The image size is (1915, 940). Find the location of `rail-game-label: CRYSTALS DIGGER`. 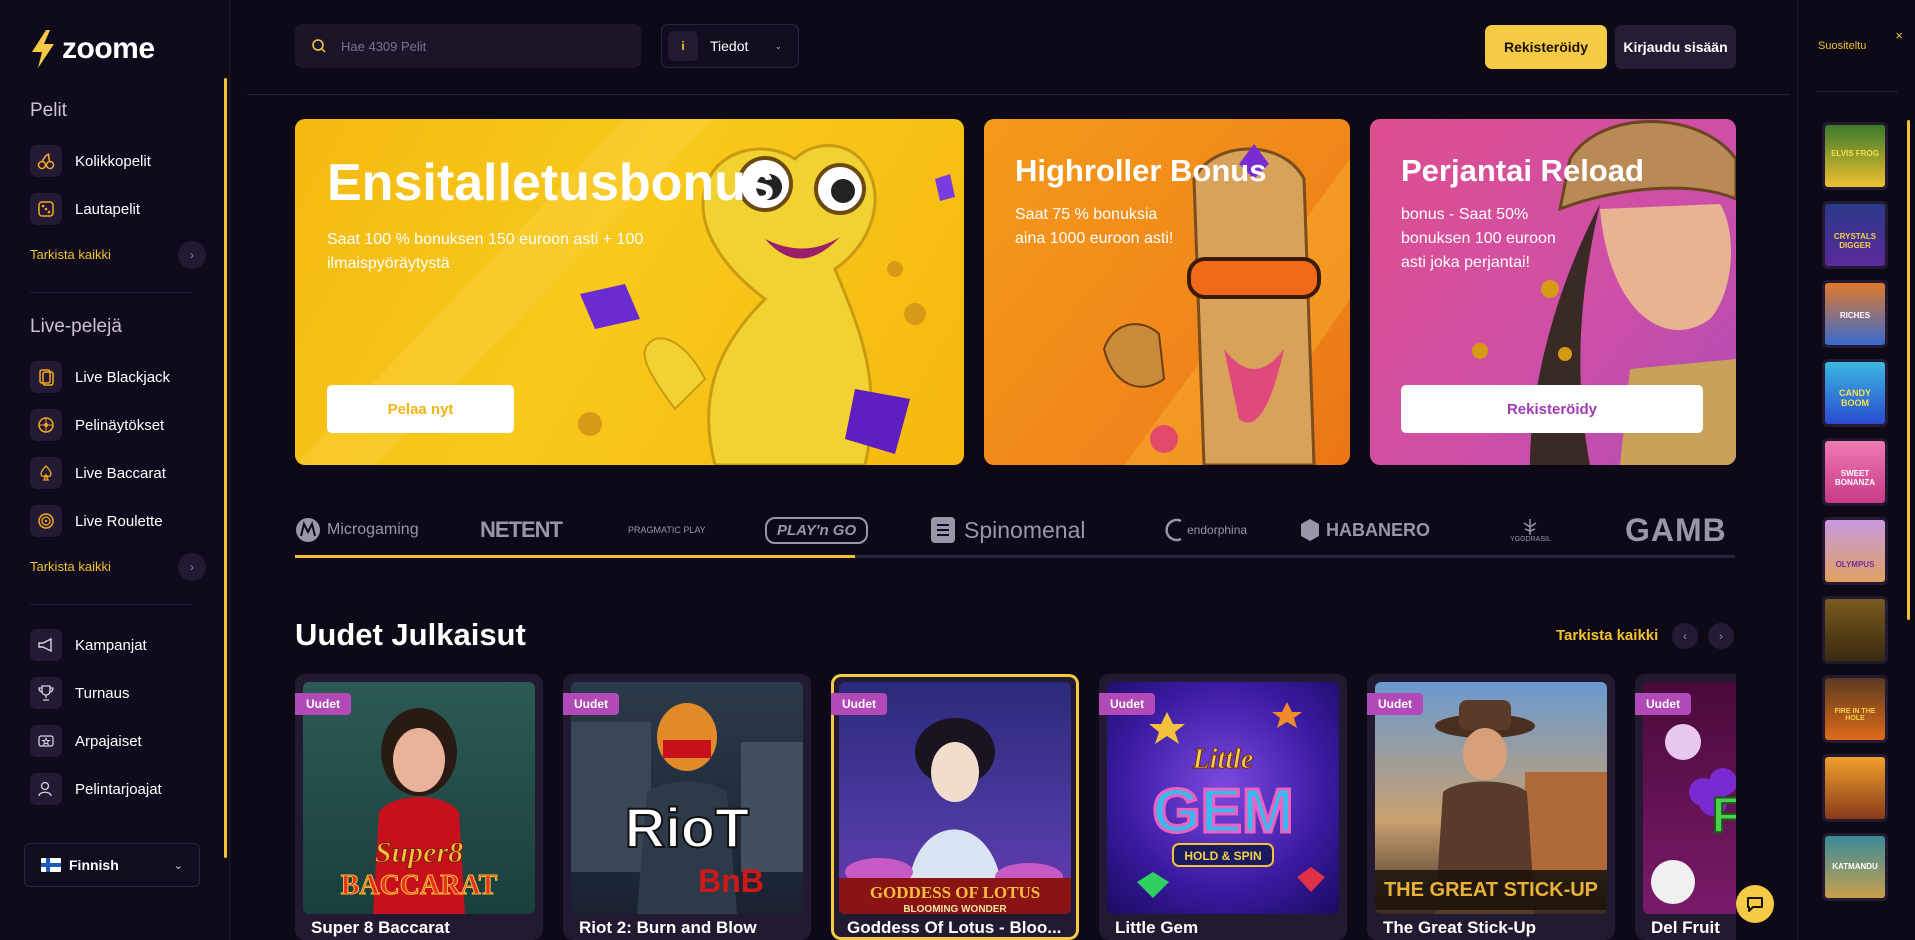

rail-game-label: CRYSTALS DIGGER is located at coordinates (1855, 241).